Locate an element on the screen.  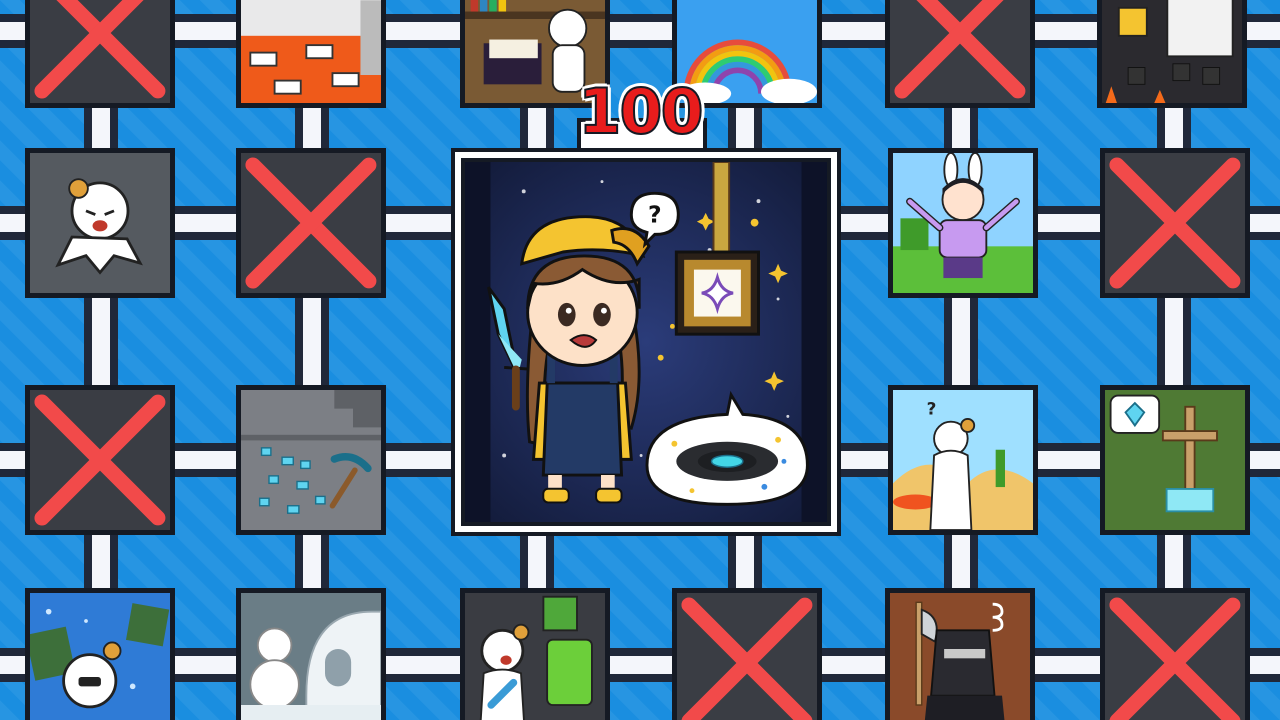
creeper-scare-icon is located at coordinates (535, 656).